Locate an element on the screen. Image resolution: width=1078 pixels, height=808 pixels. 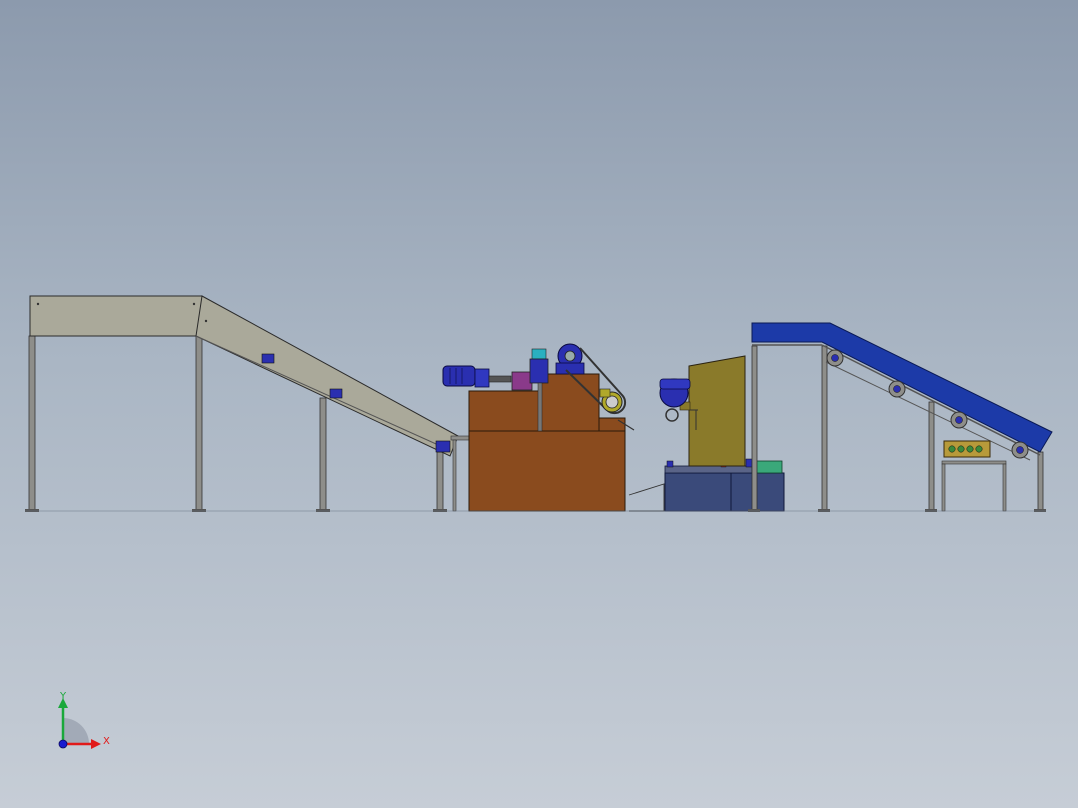
cabinet-lower is located at coordinates (547, 471).